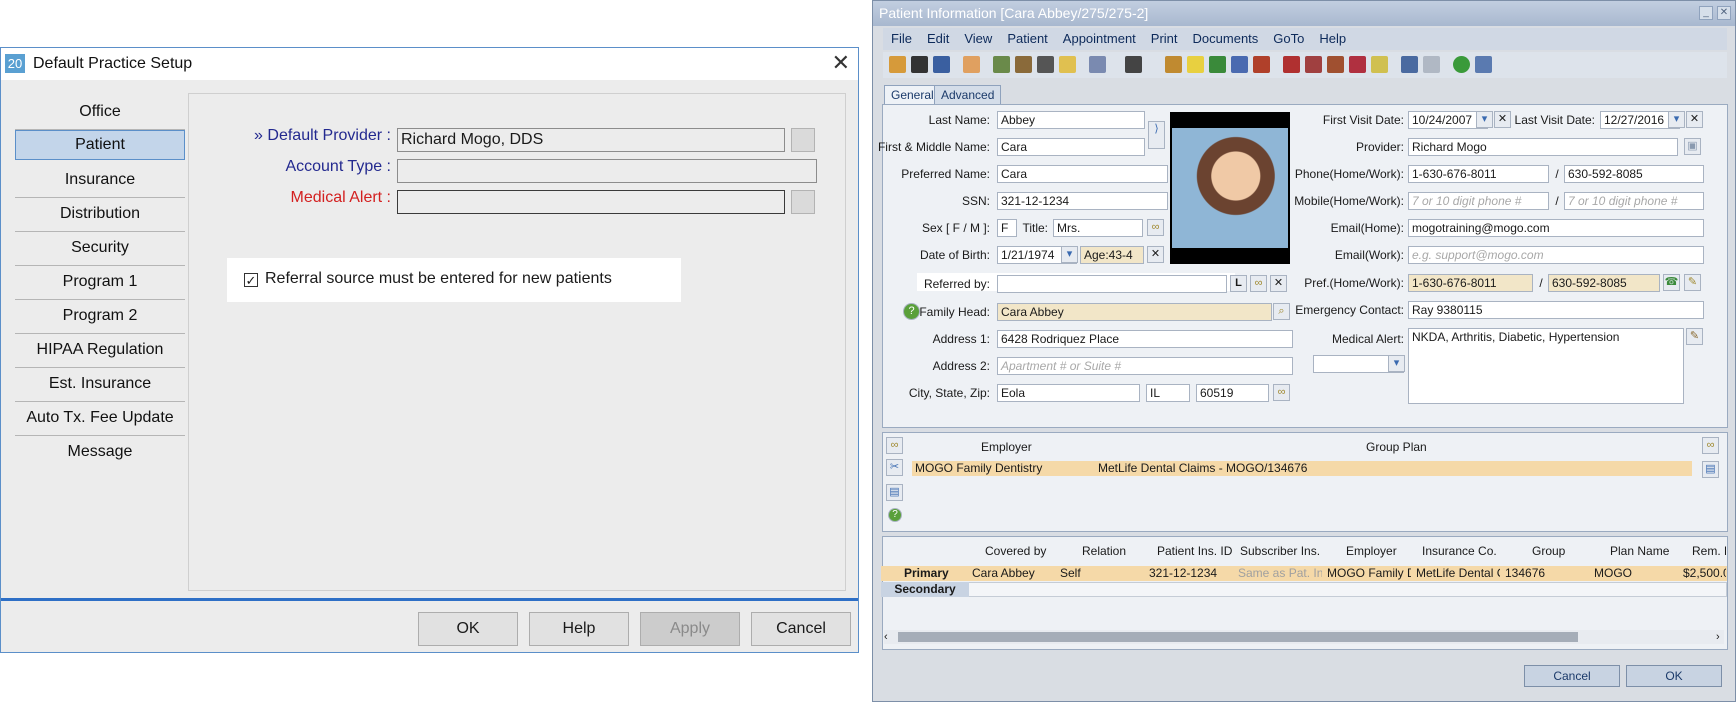 Image resolution: width=1736 pixels, height=702 pixels. What do you see at coordinates (1225, 37) in the screenshot?
I see `menu-documents: Documents` at bounding box center [1225, 37].